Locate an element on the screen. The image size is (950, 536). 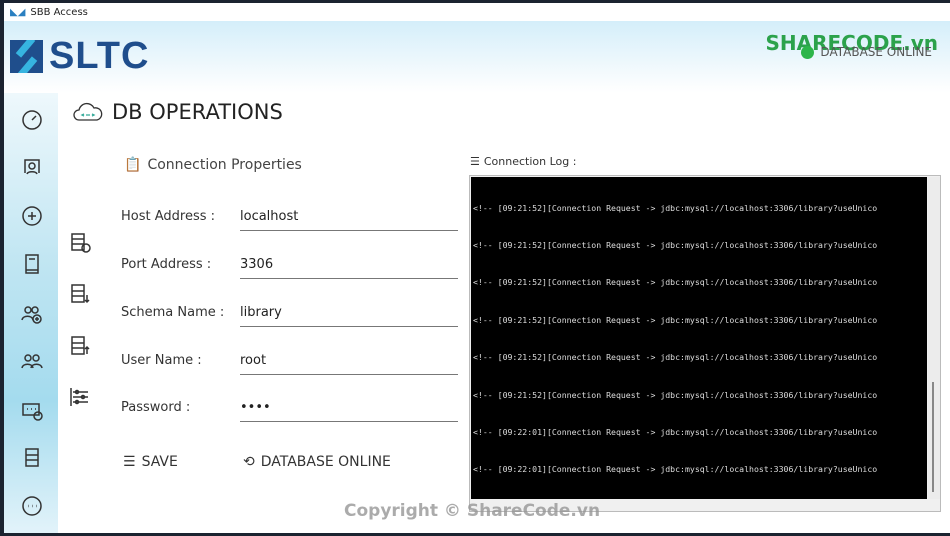
more-icon is located at coordinates (32, 506).